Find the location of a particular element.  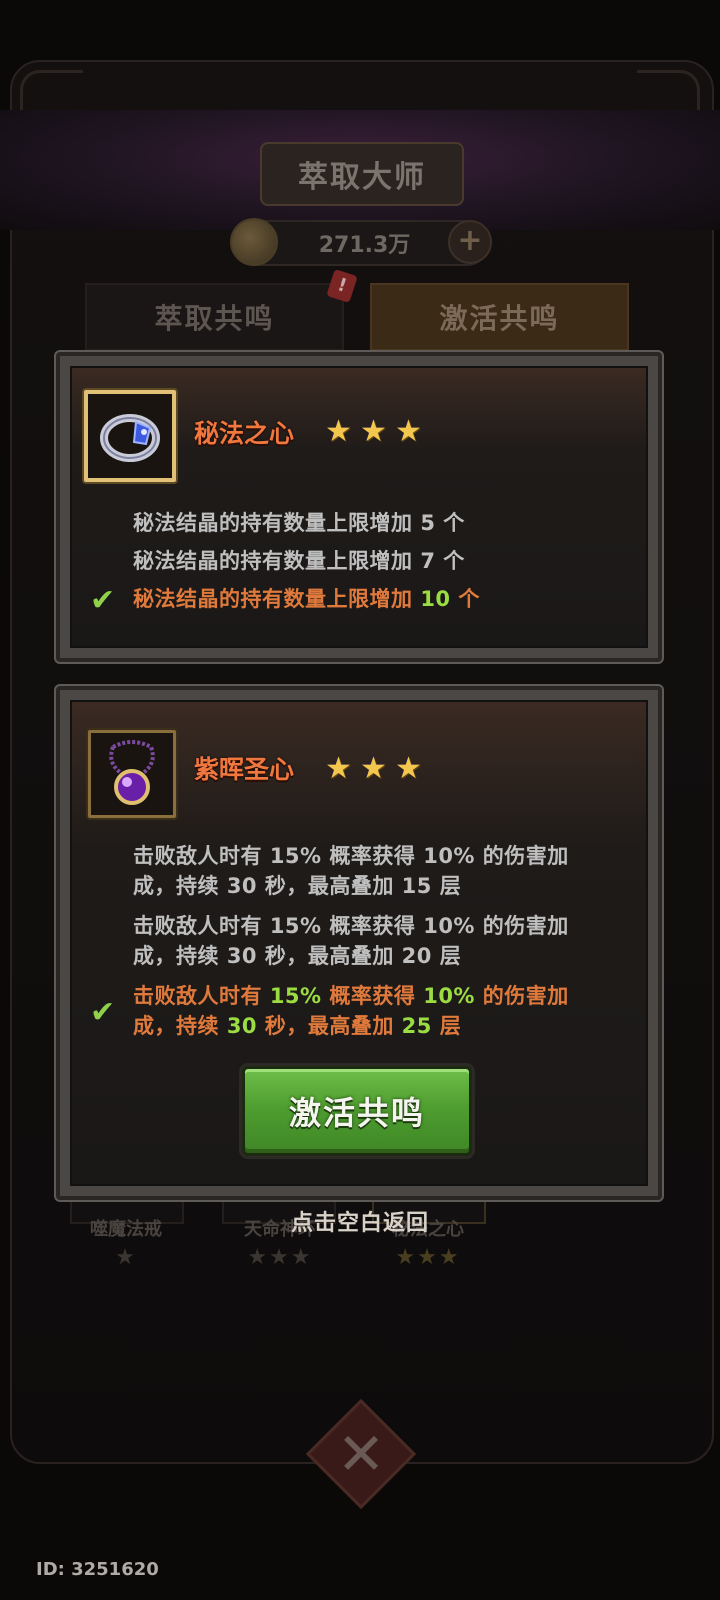

effect-line-active: 击败敌人时有 15% 概率获得 10% 的伤害加 is located at coordinates (351, 996).